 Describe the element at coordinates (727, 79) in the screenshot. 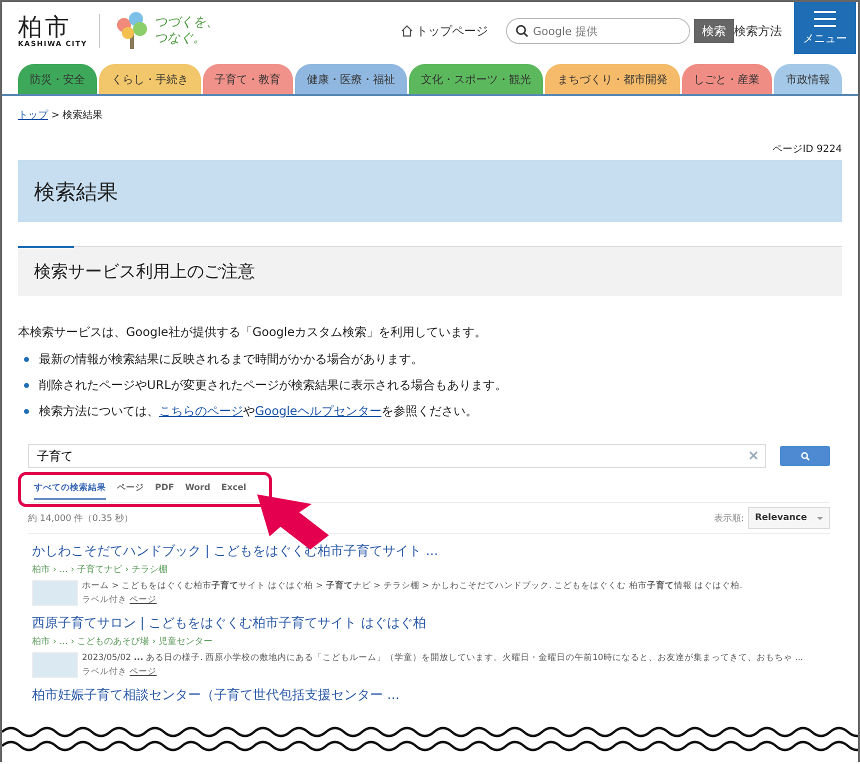

I see `category-tab: しごと・産業` at that location.